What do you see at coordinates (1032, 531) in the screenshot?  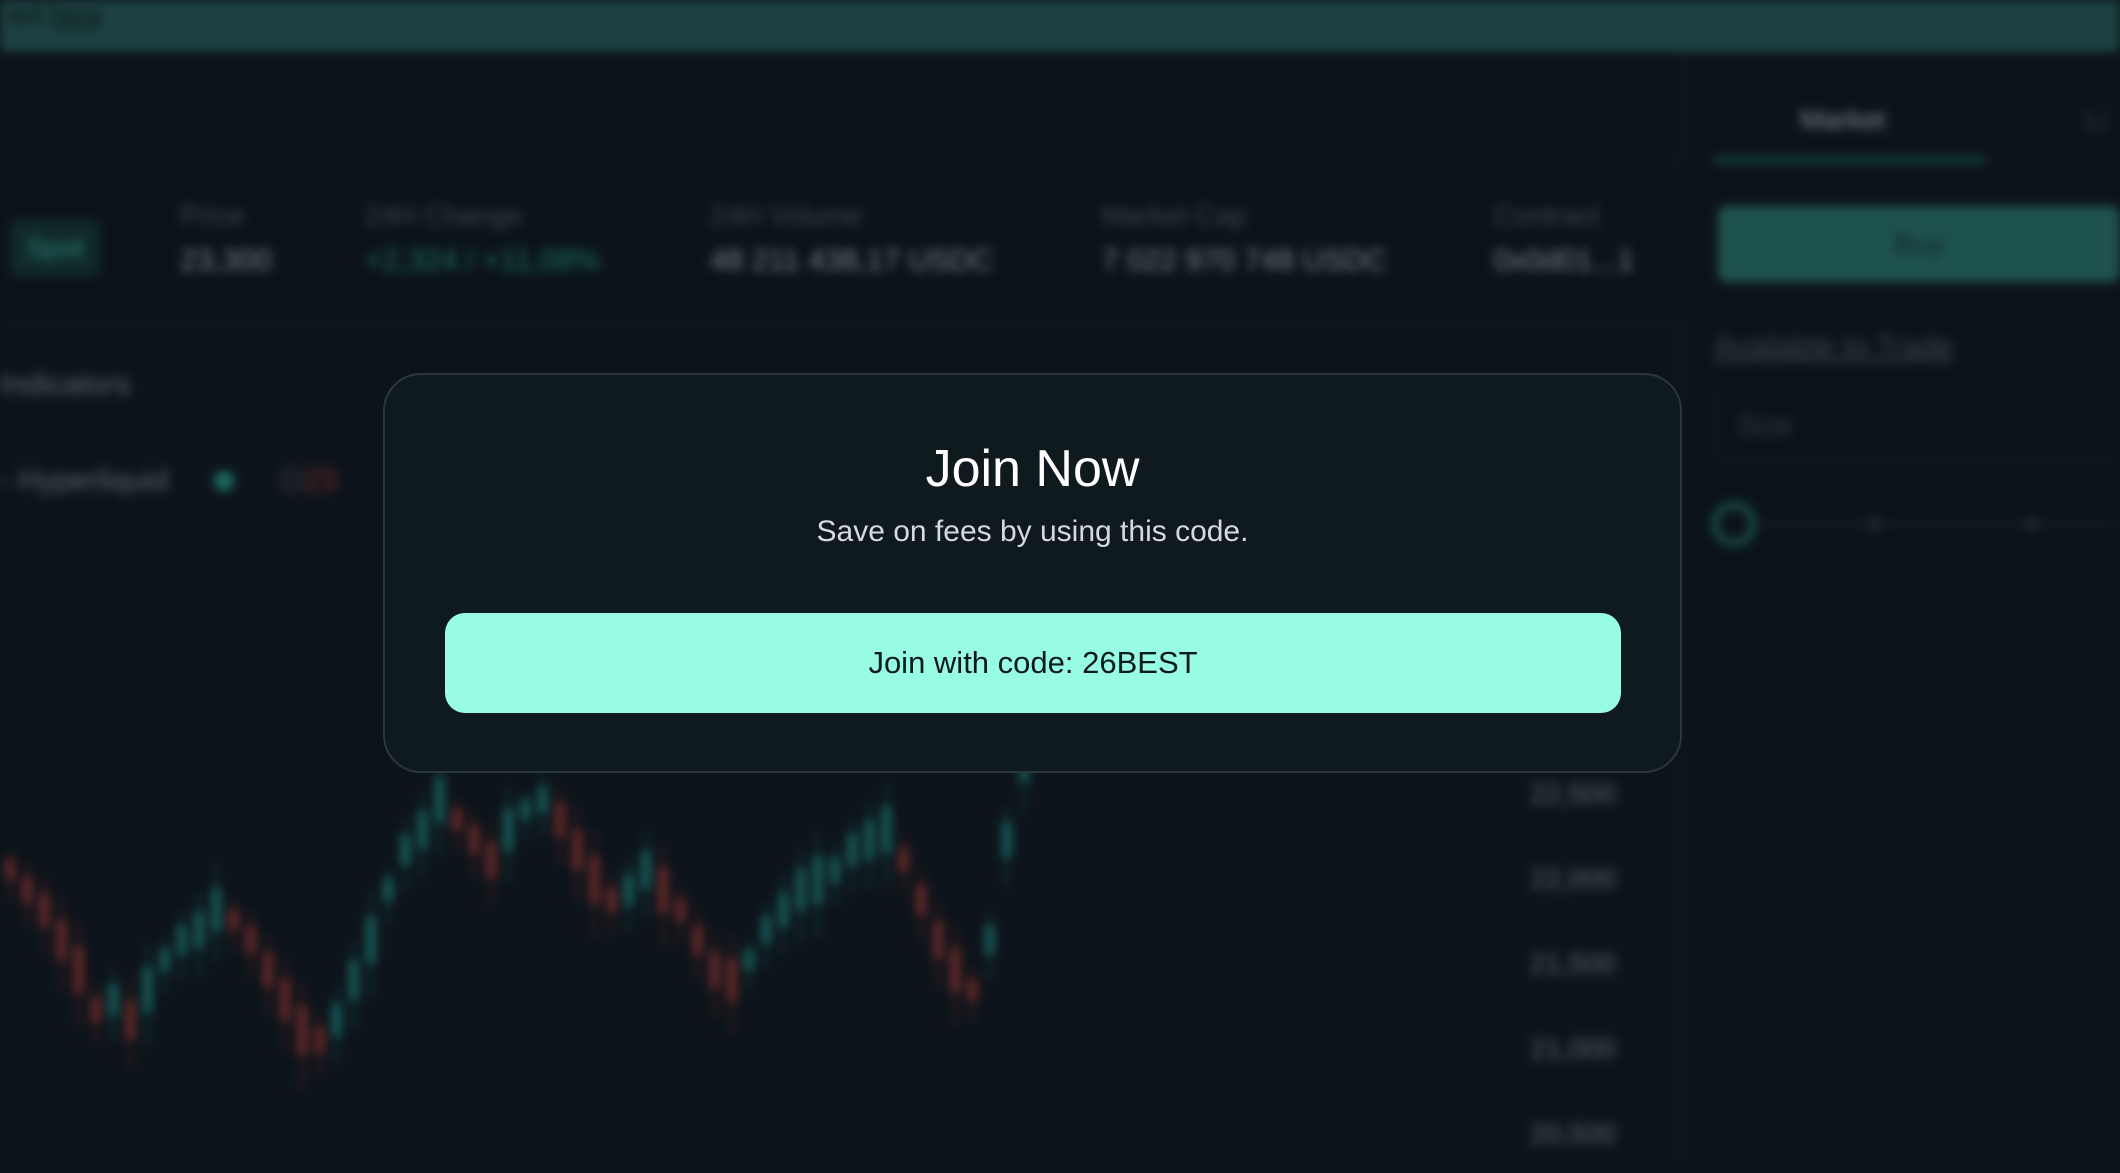 I see `modal-subtitle: Save on fees by using this code.` at bounding box center [1032, 531].